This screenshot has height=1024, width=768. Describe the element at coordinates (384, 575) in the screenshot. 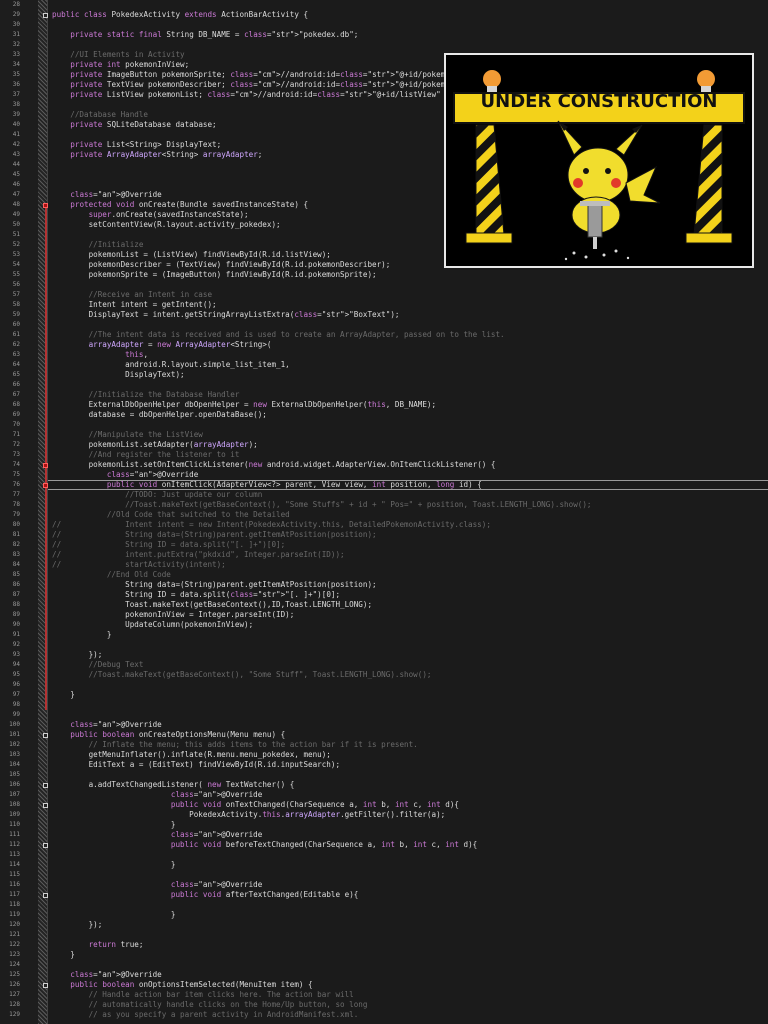

I see `code-line: 85 //End Old Code` at that location.